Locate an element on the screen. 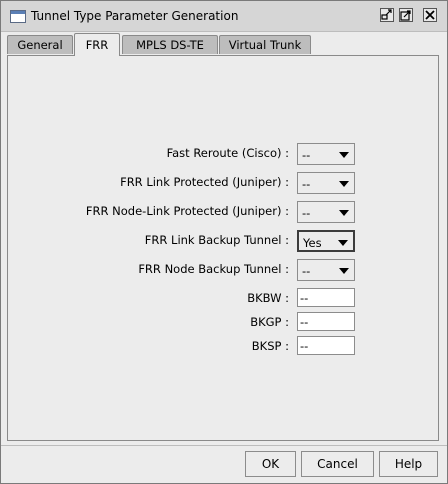  frr-node-link-protected-label: FRR Node-Link Protected (Juniper) : is located at coordinates (187, 211).